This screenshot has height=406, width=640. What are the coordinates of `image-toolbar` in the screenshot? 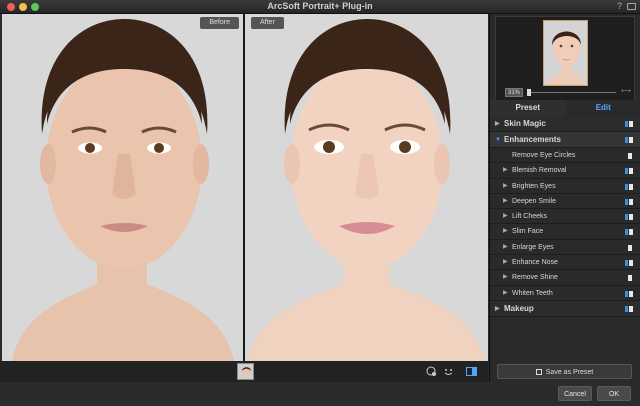 It's located at (244, 371).